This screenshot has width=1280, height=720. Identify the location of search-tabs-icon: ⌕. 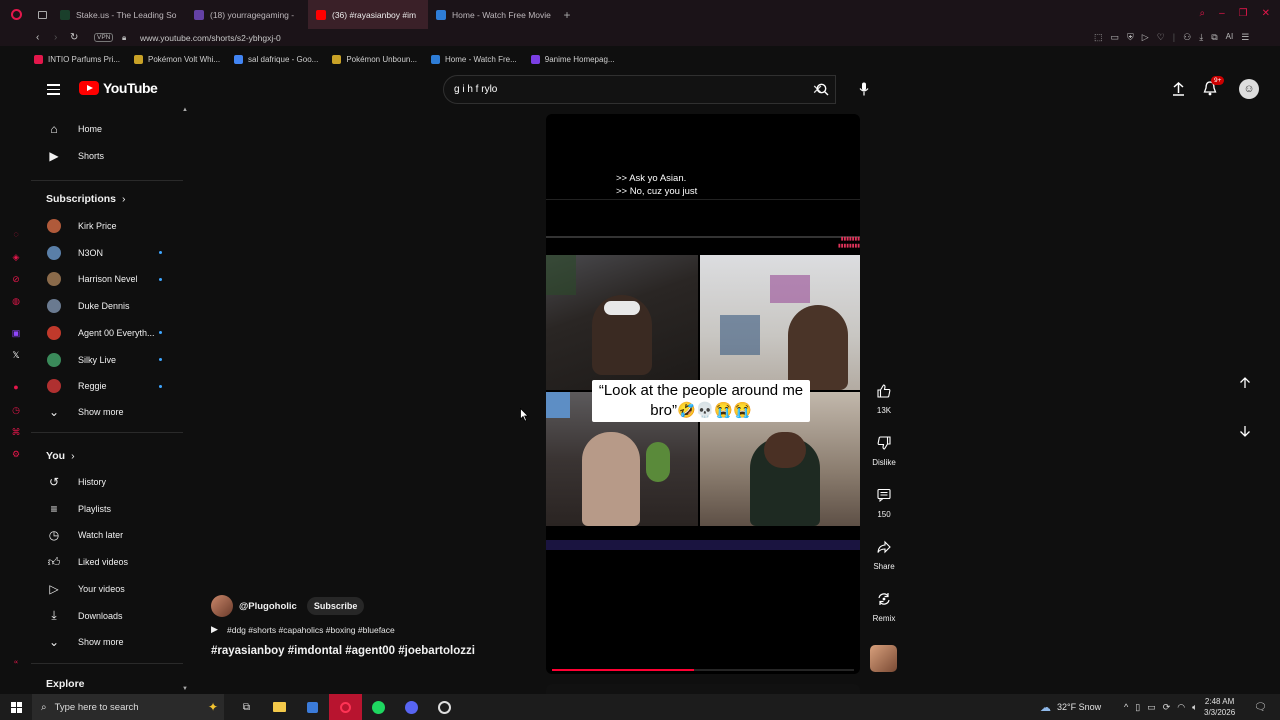
(1202, 13).